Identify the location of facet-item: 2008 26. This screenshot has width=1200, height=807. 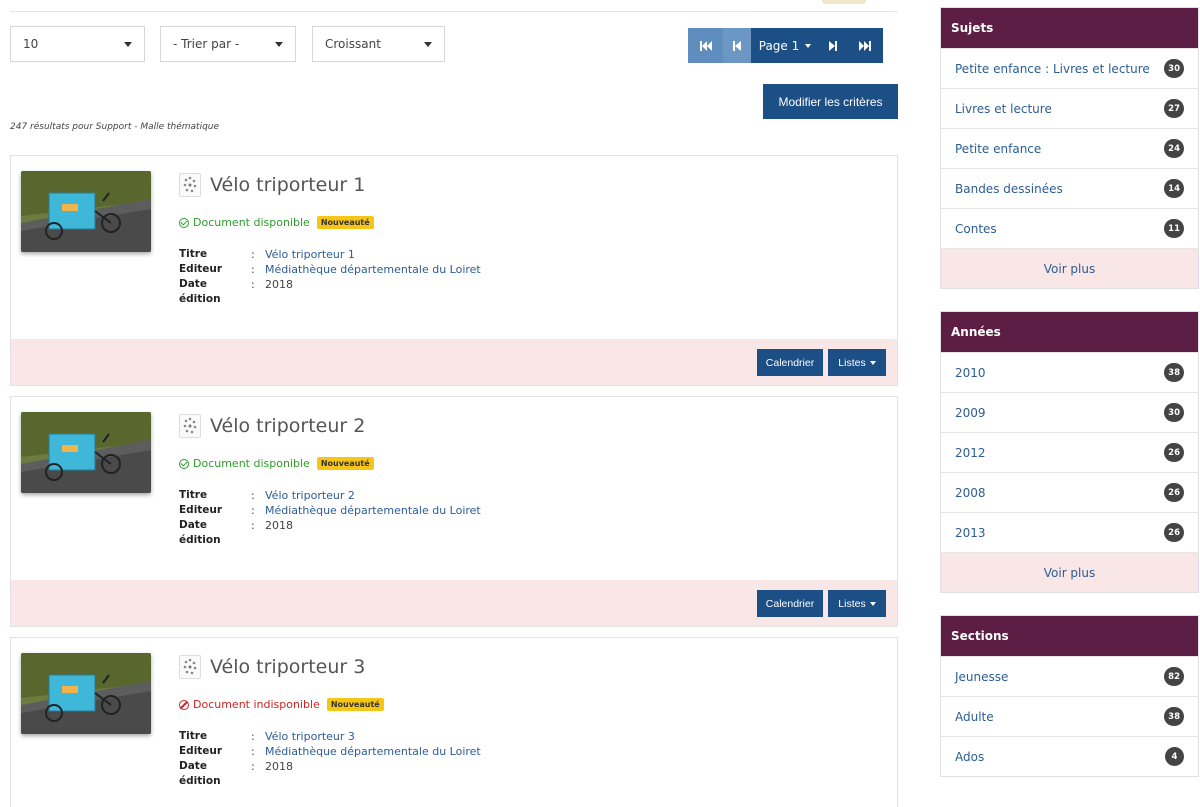
(1069, 492).